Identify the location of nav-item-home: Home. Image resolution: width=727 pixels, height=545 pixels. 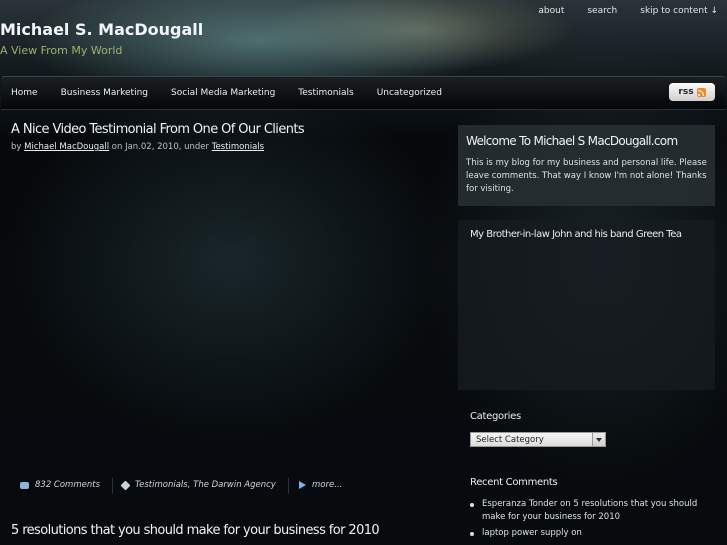
(26, 93).